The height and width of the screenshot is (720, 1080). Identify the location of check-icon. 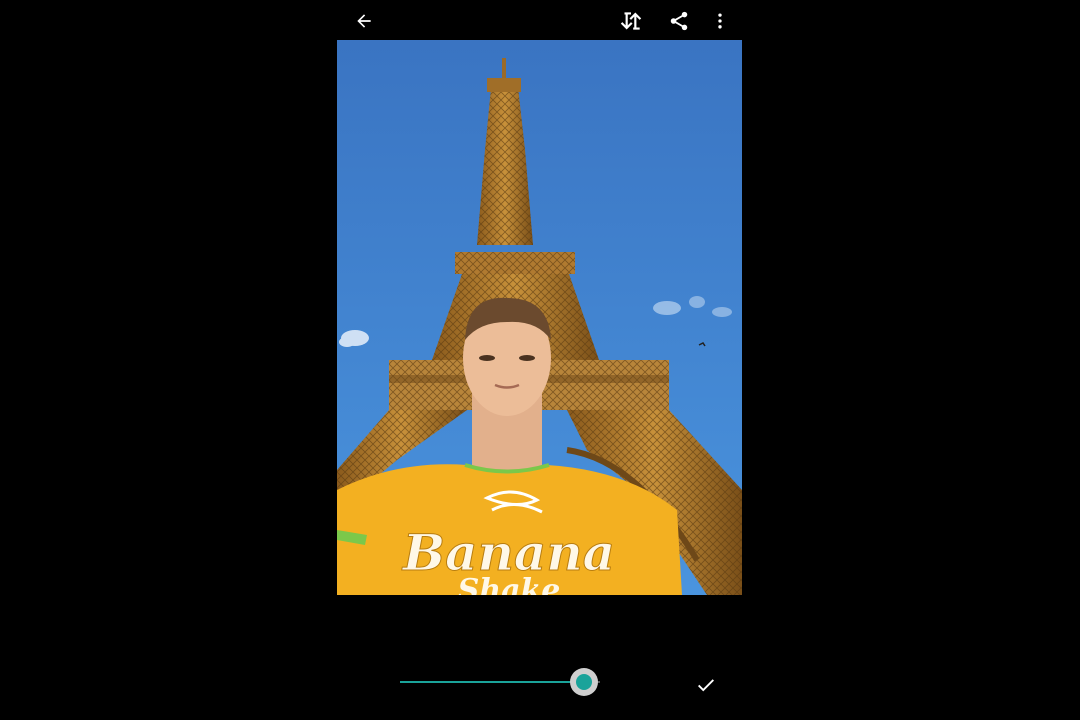
(706, 685).